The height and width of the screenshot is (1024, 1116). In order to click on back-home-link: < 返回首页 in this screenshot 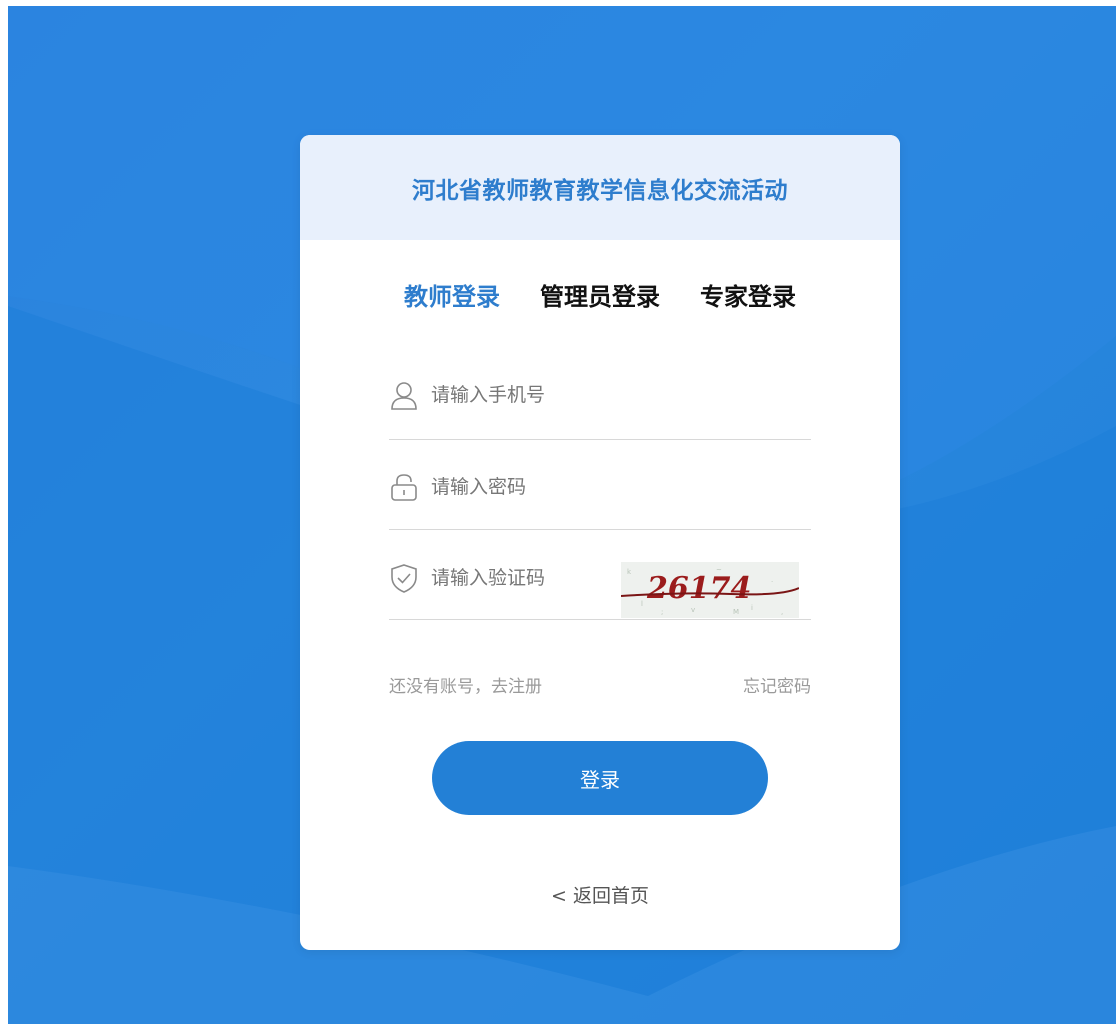, I will do `click(600, 894)`.